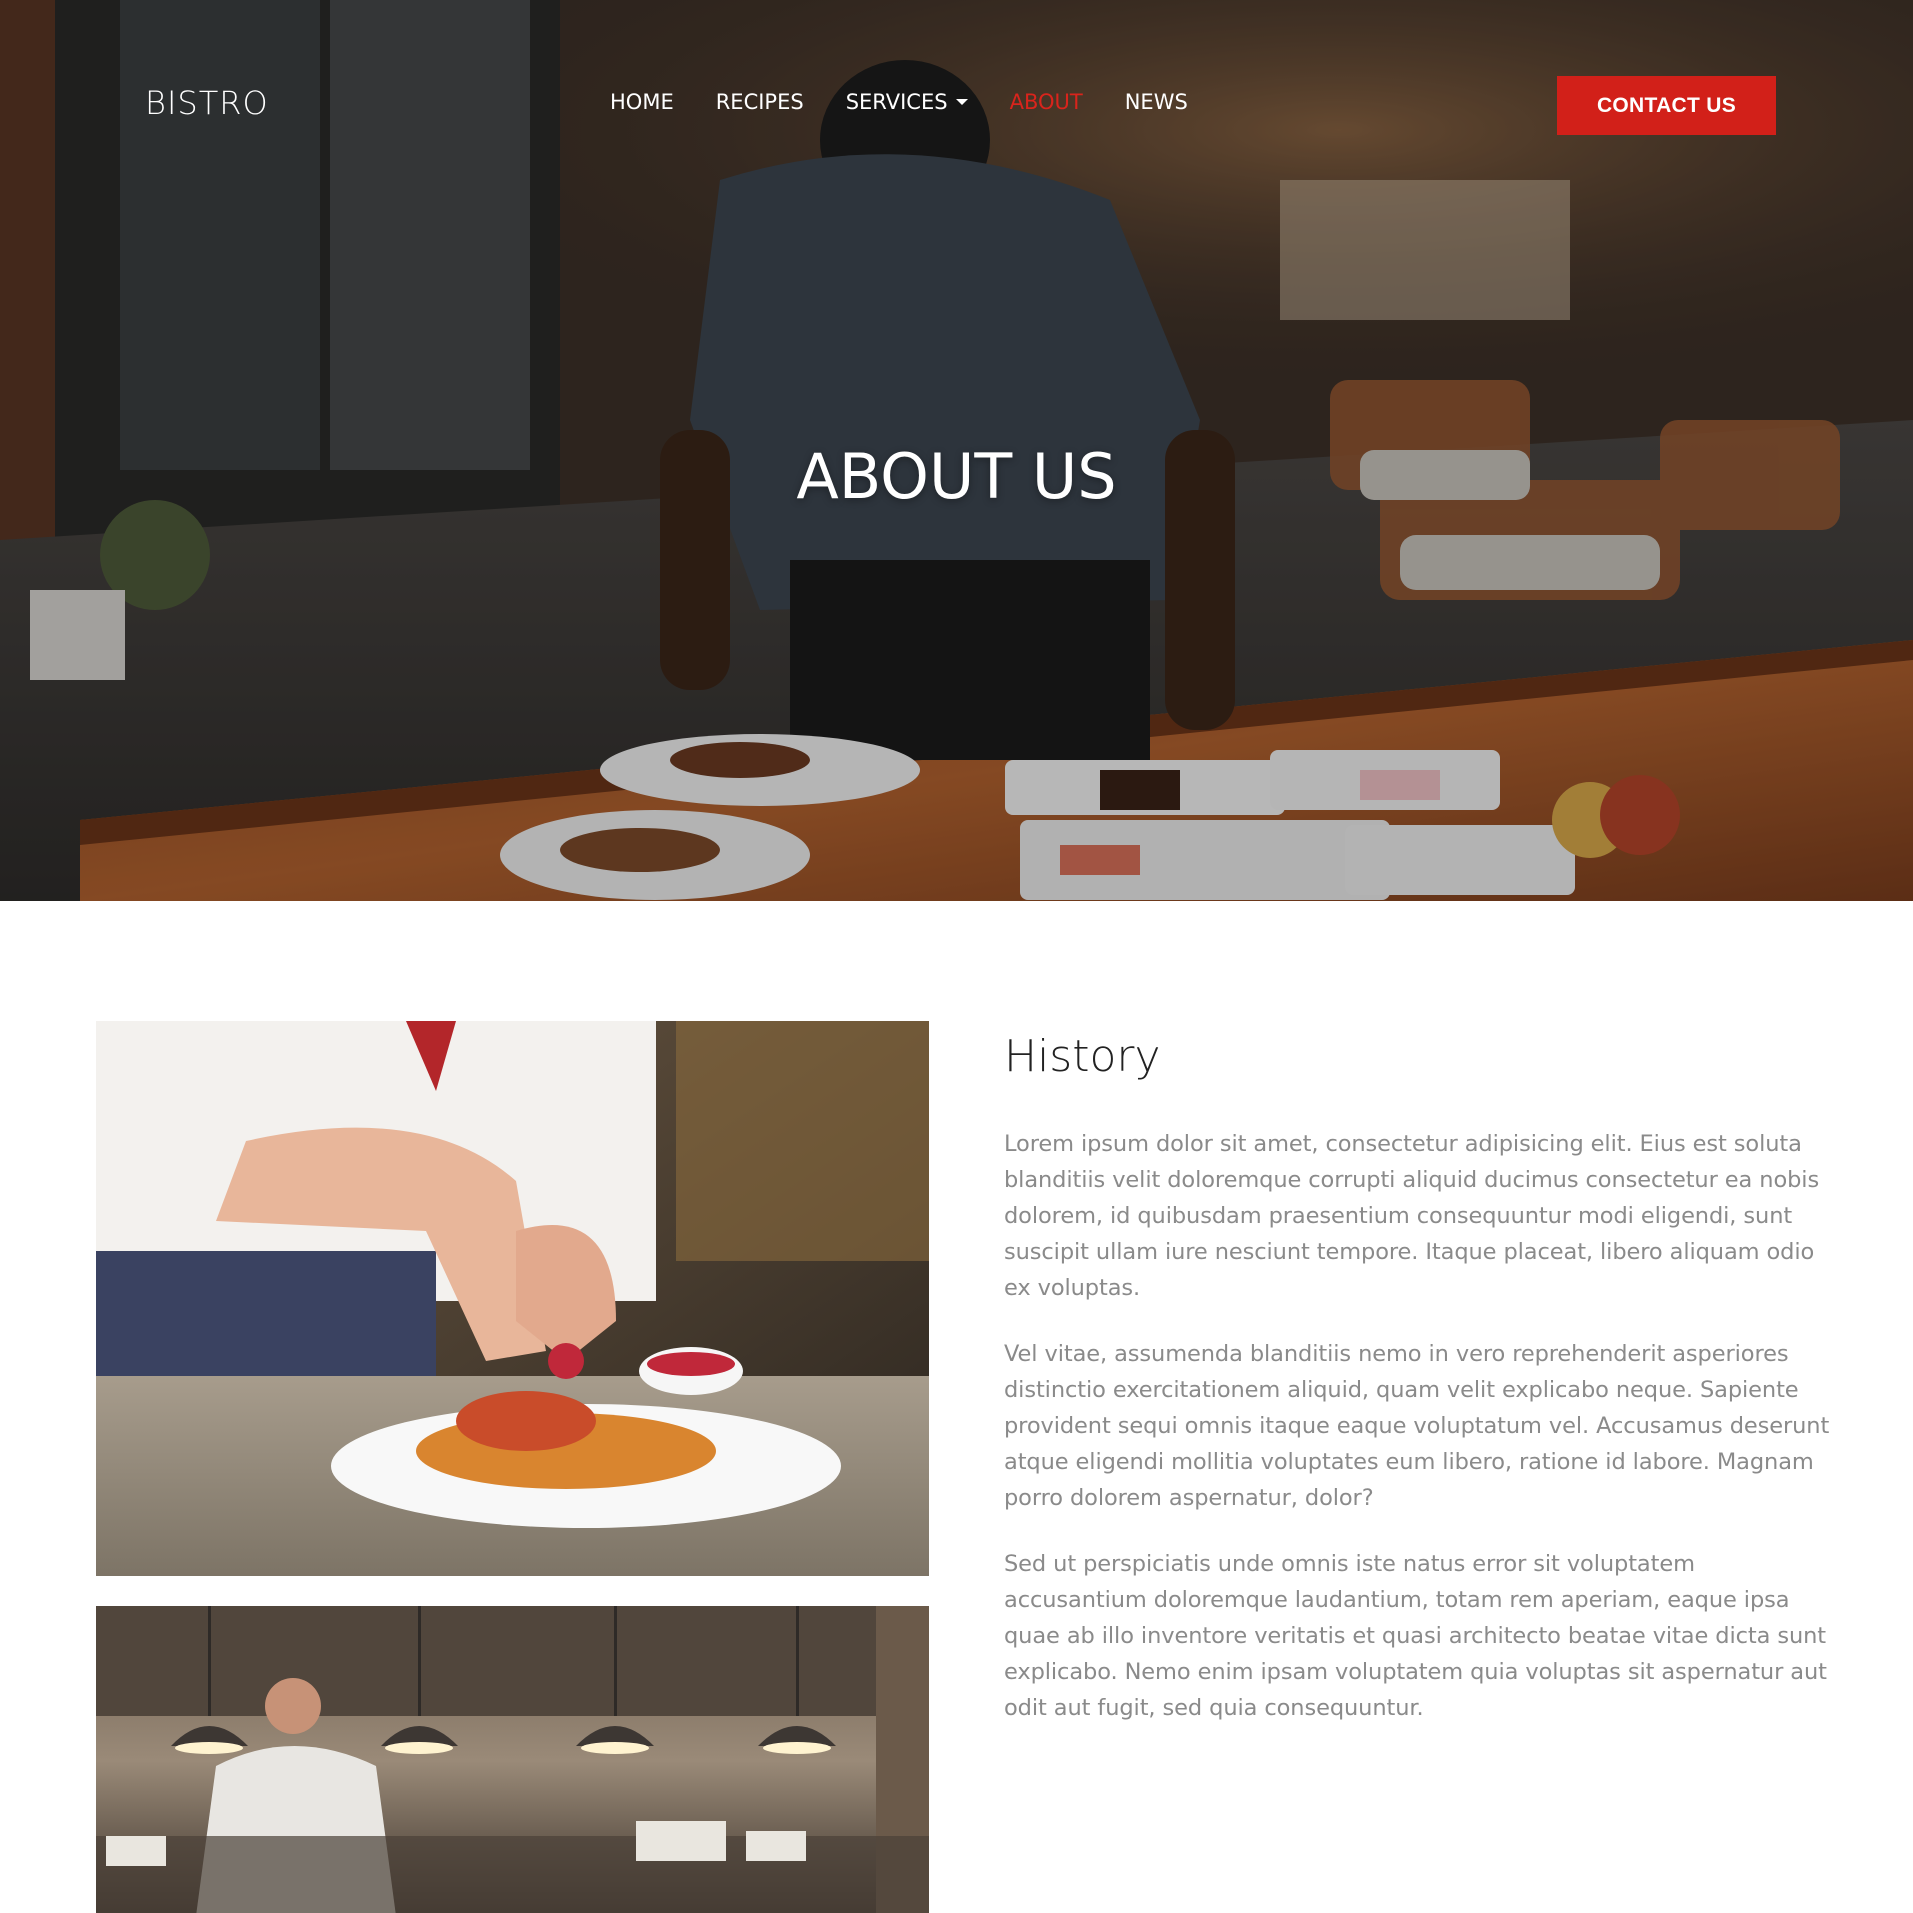 Image resolution: width=1913 pixels, height=1913 pixels. Describe the element at coordinates (512, 1298) in the screenshot. I see `chef-plating-photo` at that location.